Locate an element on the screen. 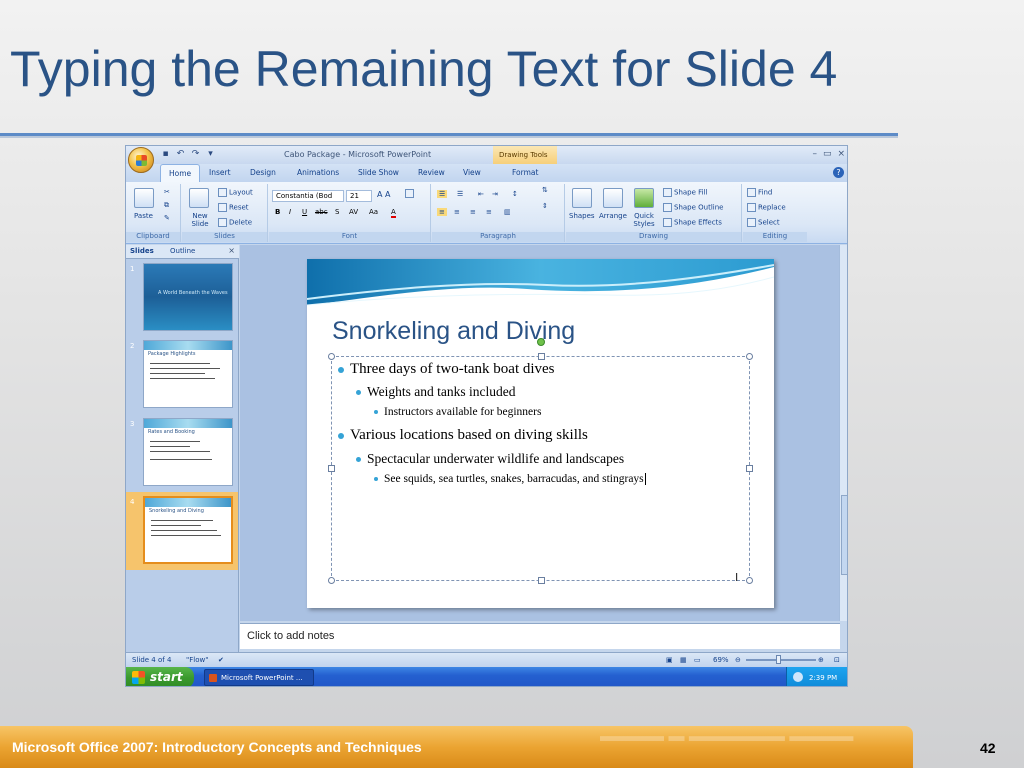 The width and height of the screenshot is (1024, 768). tray-icon is located at coordinates (798, 677).